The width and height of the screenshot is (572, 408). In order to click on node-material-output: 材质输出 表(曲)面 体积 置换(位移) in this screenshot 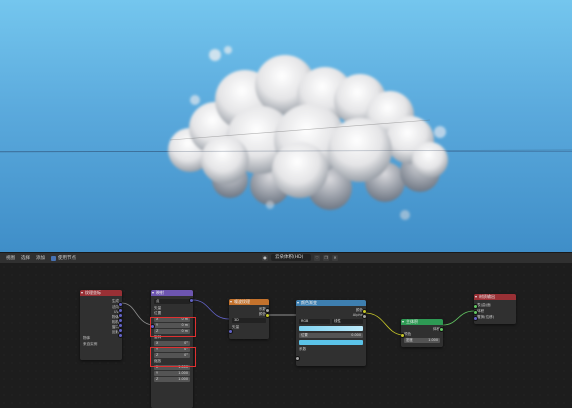, I will do `click(495, 309)`.